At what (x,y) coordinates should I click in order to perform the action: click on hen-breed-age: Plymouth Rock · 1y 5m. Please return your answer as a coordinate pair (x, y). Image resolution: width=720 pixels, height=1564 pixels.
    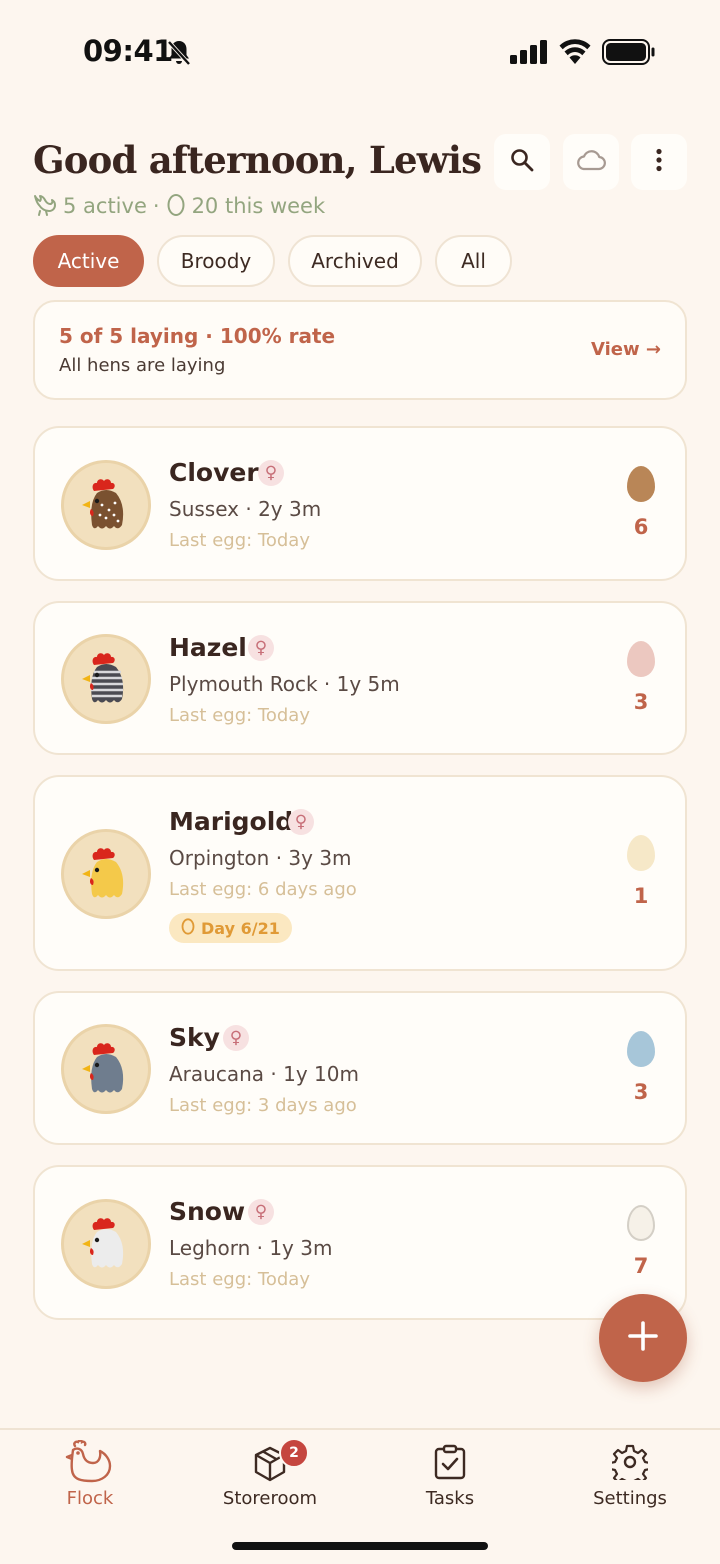
    Looking at the image, I should click on (284, 684).